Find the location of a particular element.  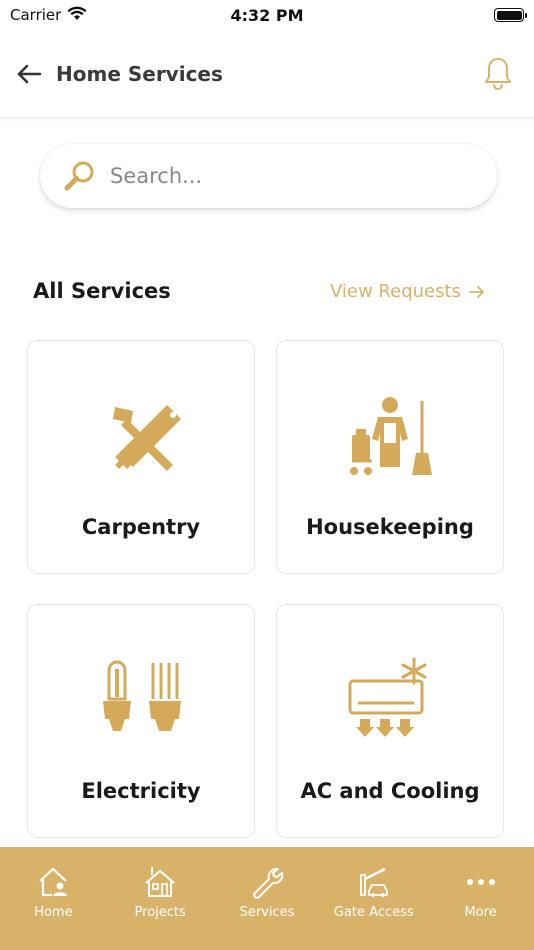

back-button is located at coordinates (29, 74).